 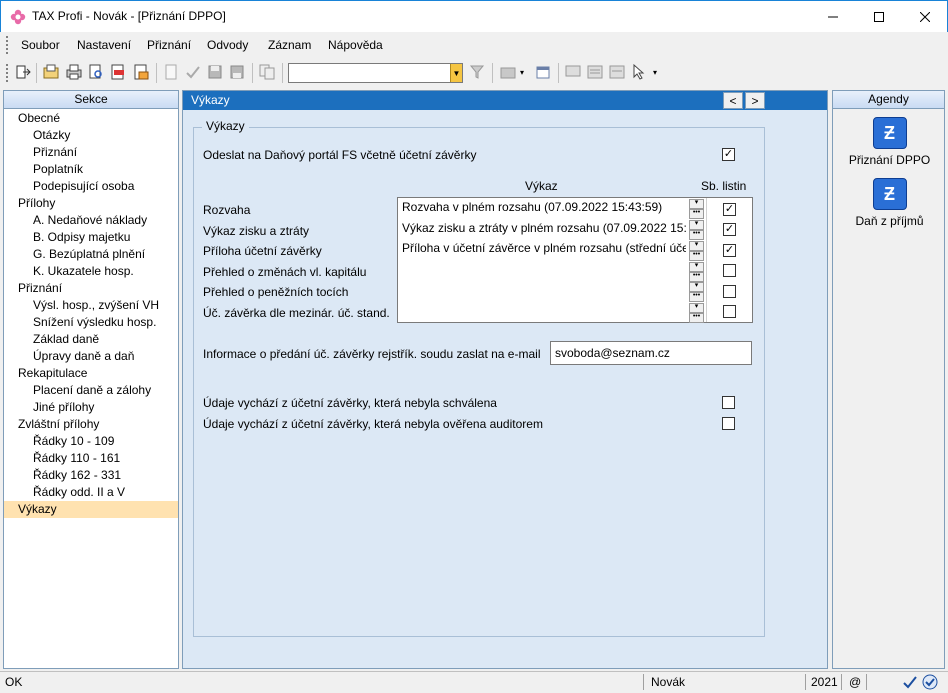 What do you see at coordinates (210, 100) in the screenshot?
I see `main-header-title: Výkazy` at bounding box center [210, 100].